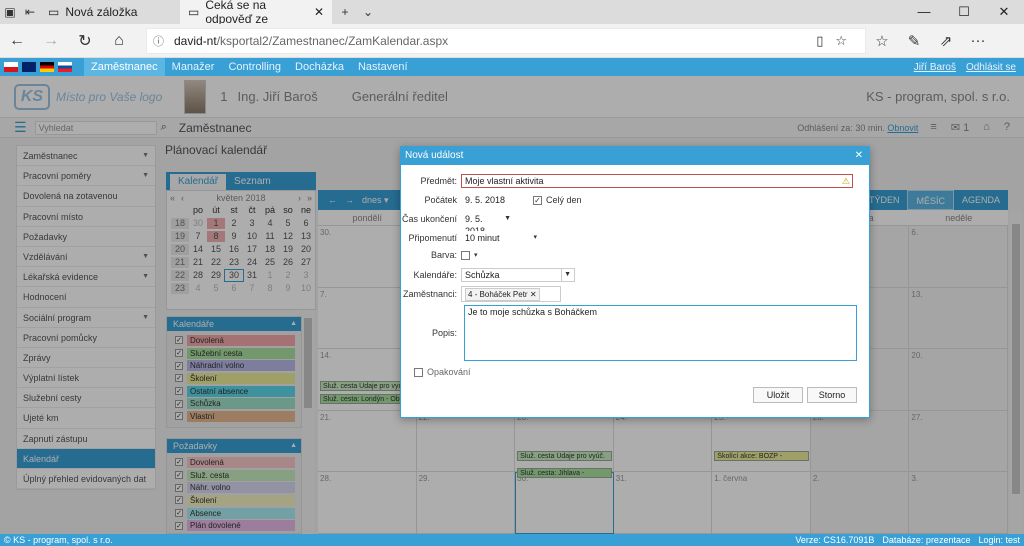 This screenshot has height=546, width=1024. Describe the element at coordinates (935, 67) in the screenshot. I see `user-link: Jiří Baroš` at that location.